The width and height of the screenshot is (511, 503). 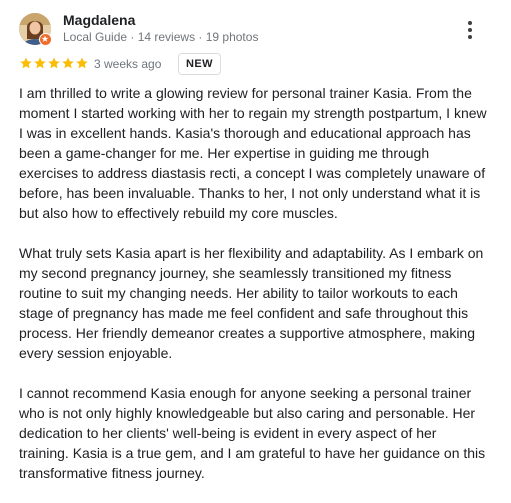 What do you see at coordinates (45, 39) in the screenshot?
I see `local-guide-badge-icon` at bounding box center [45, 39].